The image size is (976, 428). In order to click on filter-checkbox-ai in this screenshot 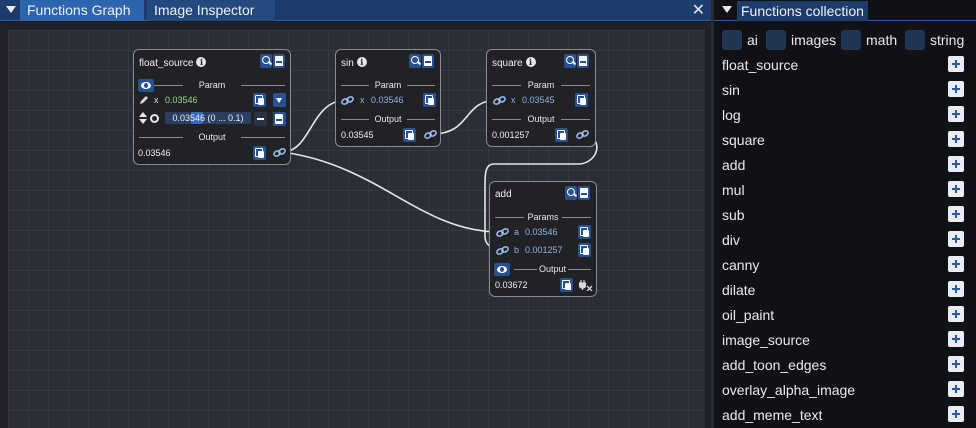, I will do `click(732, 40)`.